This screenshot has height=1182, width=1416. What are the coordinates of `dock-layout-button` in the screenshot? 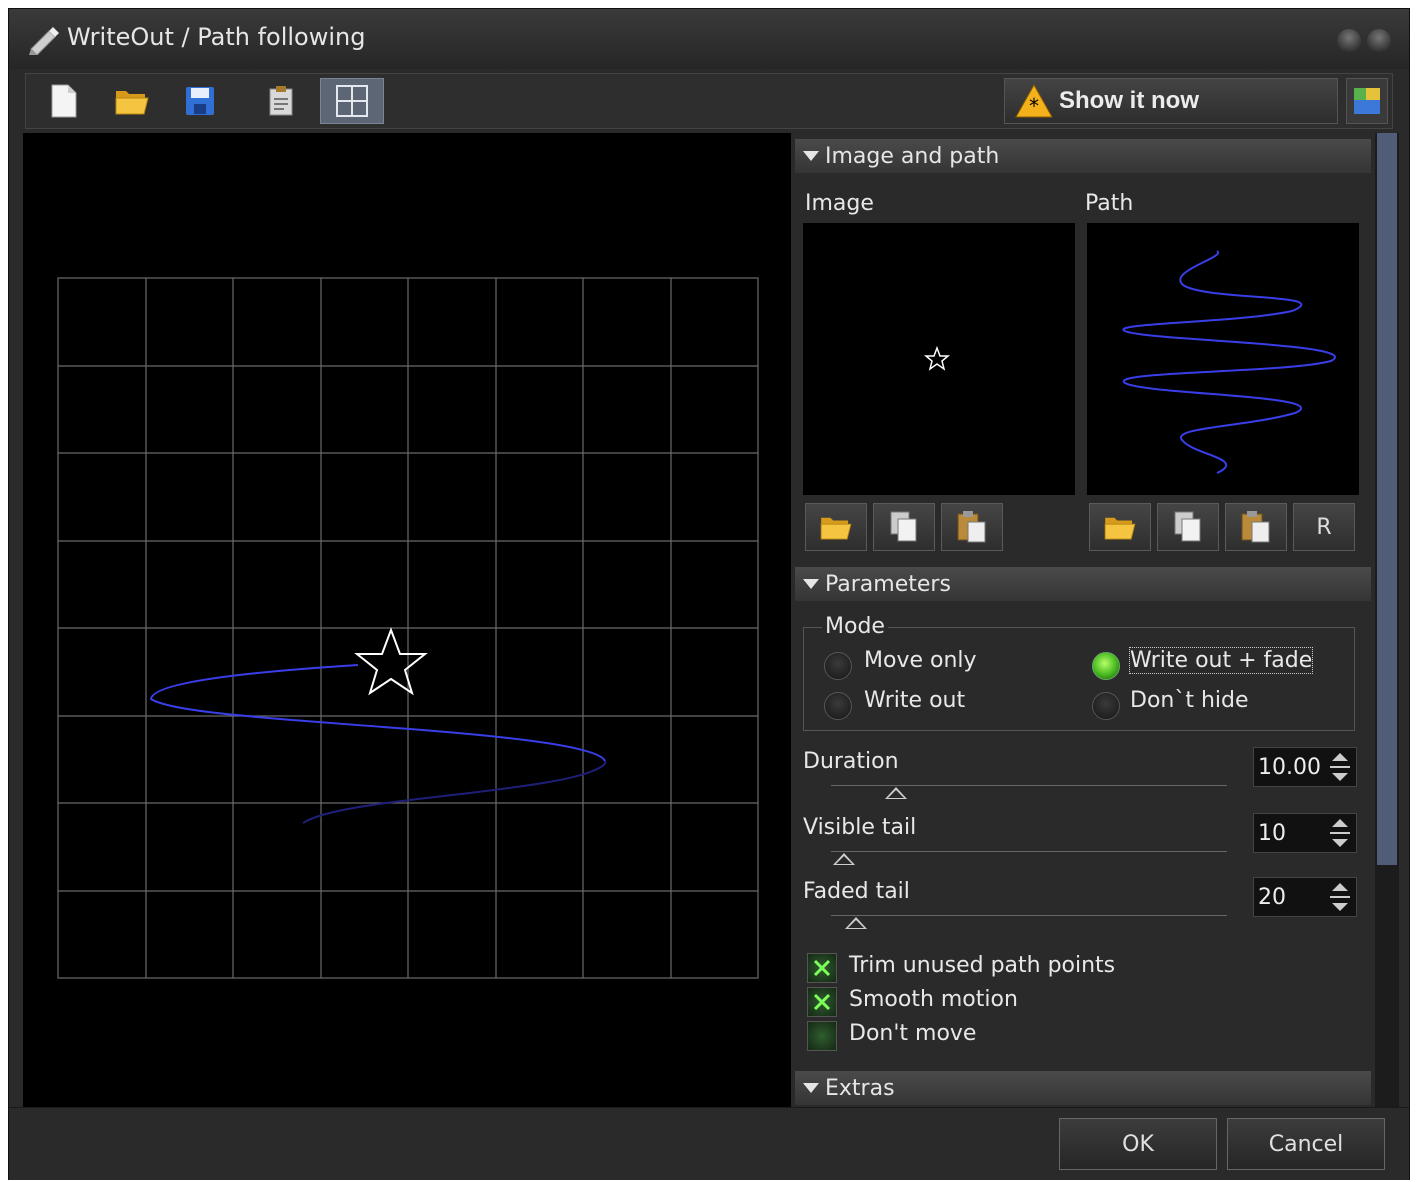 It's located at (1367, 101).